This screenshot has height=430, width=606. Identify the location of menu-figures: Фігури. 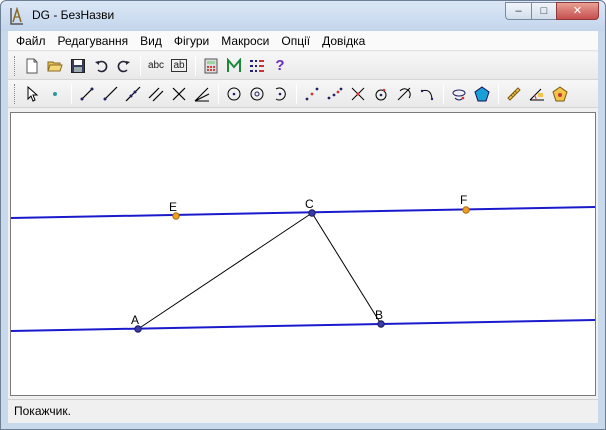
(191, 41).